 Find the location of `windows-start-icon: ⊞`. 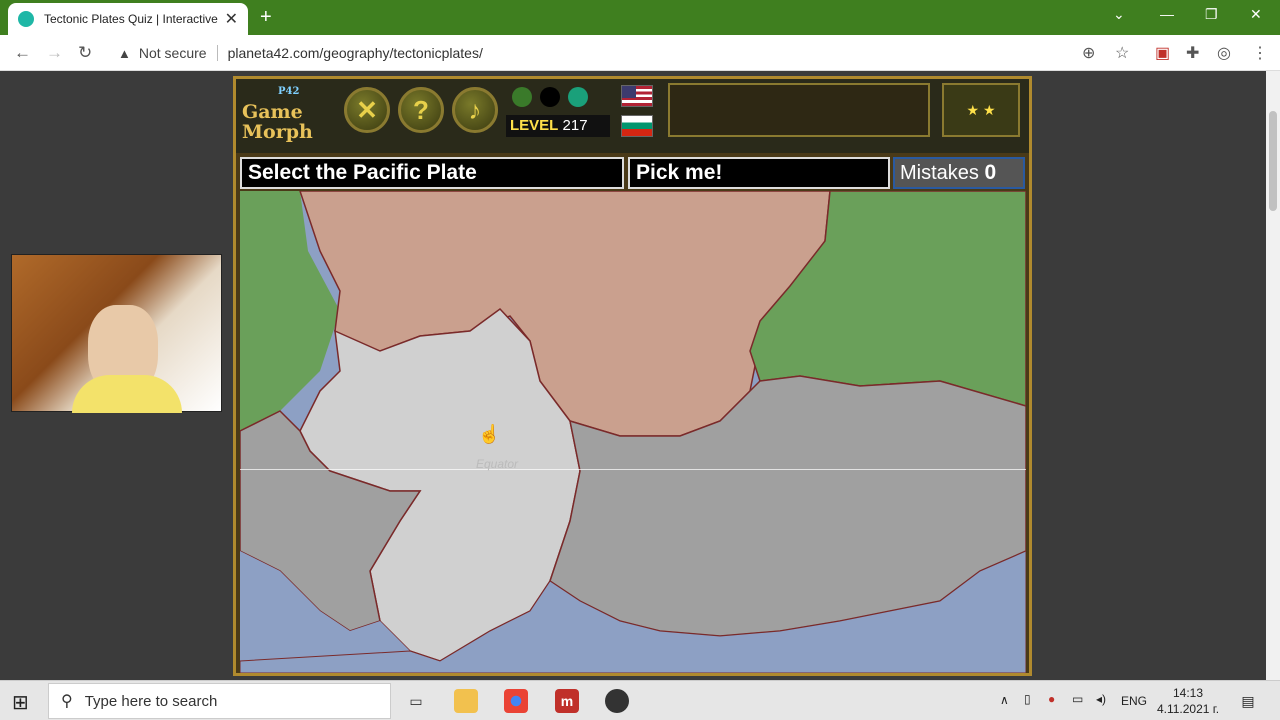

windows-start-icon: ⊞ is located at coordinates (20, 702).